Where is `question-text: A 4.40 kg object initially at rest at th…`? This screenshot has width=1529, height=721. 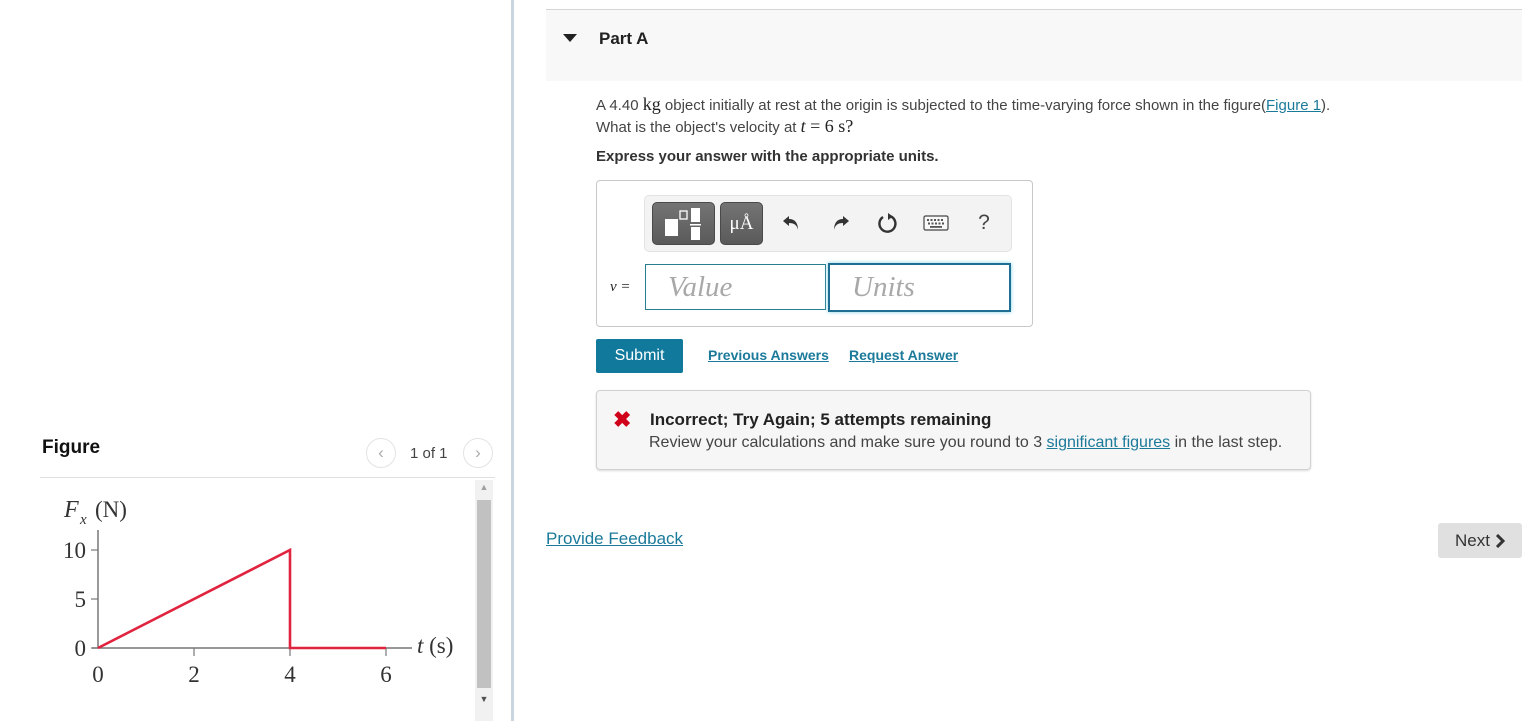 question-text: A 4.40 kg object initially at rest at th… is located at coordinates (1026, 116).